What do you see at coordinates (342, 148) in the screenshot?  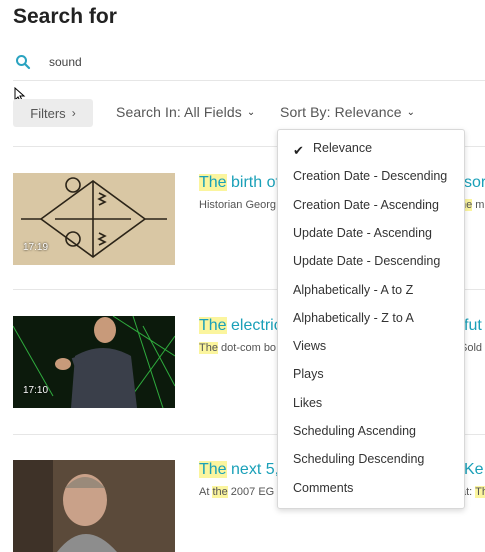 I see `sort-option: Relevance` at bounding box center [342, 148].